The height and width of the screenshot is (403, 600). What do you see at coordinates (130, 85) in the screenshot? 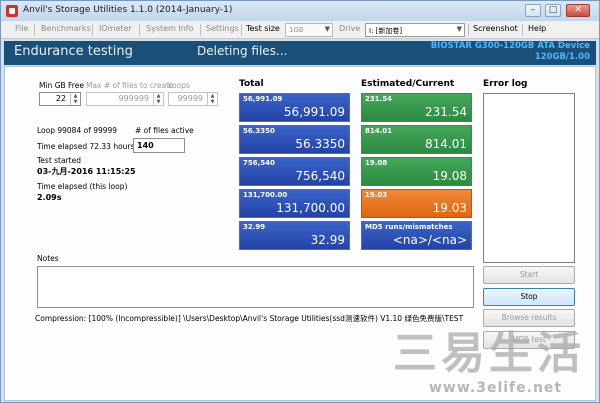
I see `max-files-label: Max # of files to create` at bounding box center [130, 85].